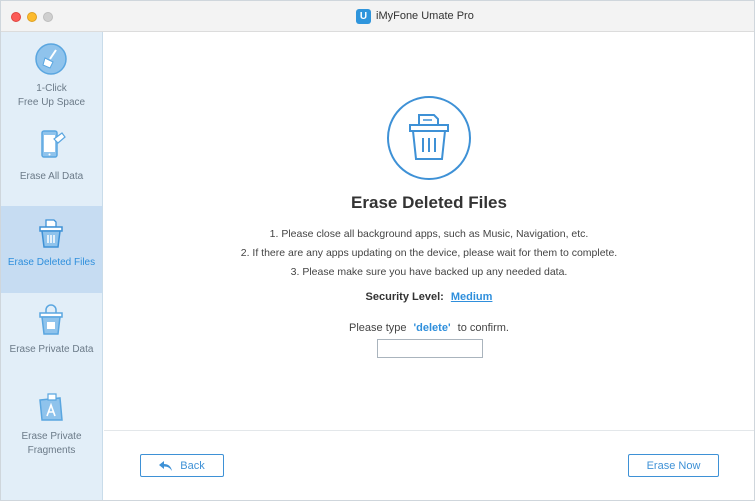 This screenshot has height=501, width=755. I want to click on back-button: Back, so click(182, 465).